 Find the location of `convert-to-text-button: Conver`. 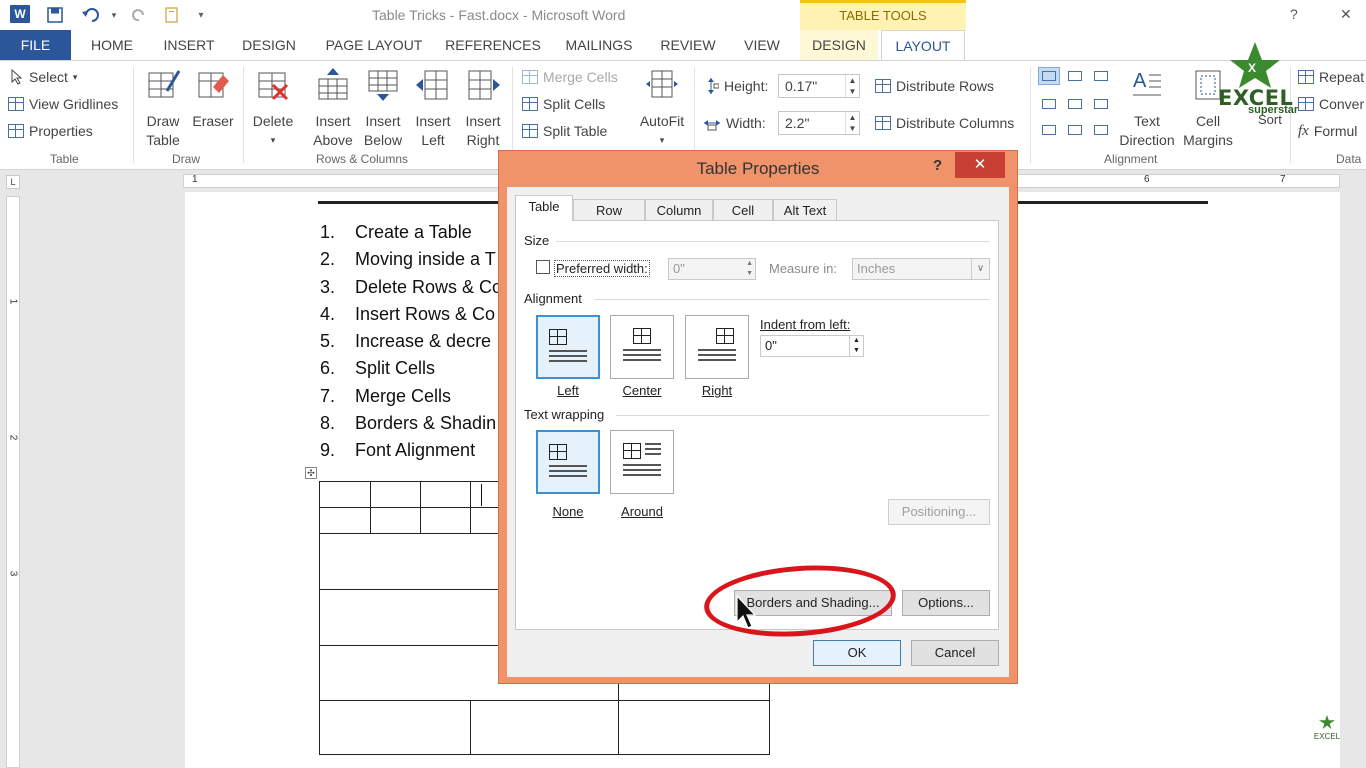

convert-to-text-button: Conver is located at coordinates (1331, 104).